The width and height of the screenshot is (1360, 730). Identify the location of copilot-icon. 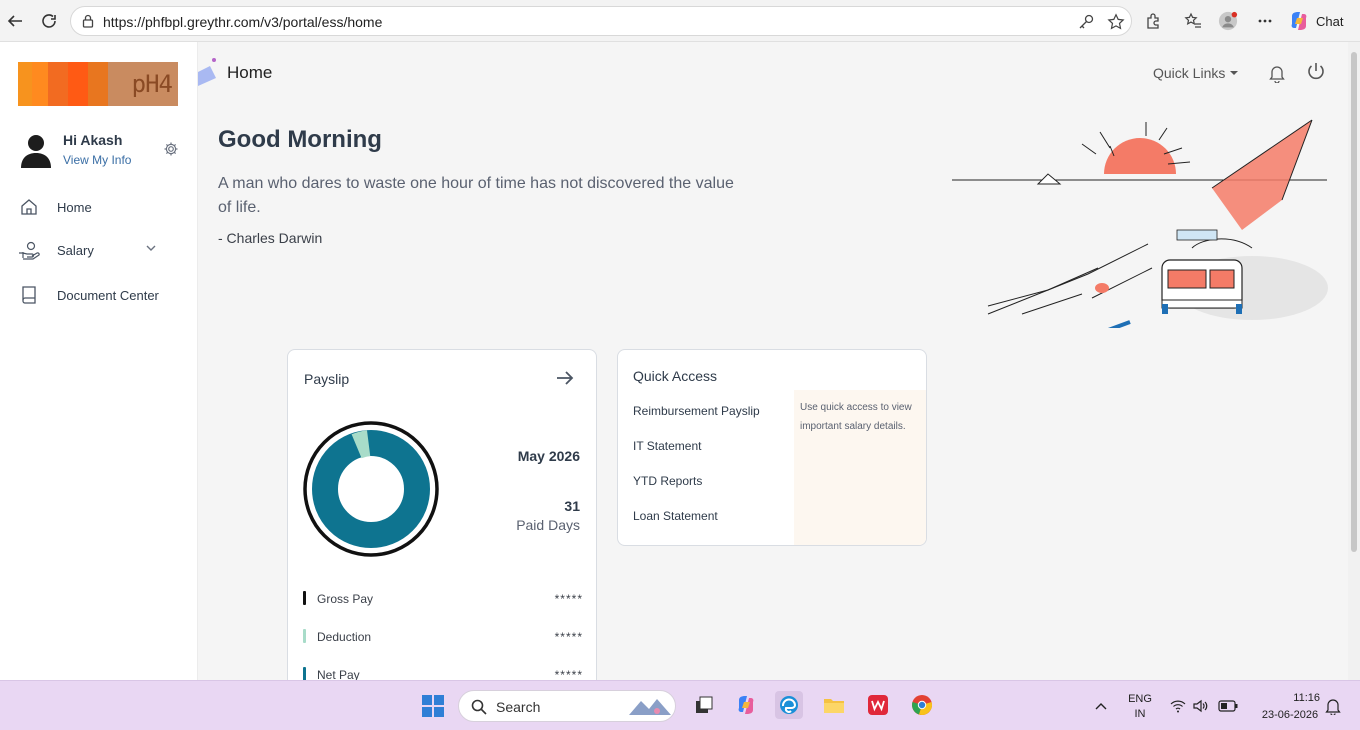
(1299, 21).